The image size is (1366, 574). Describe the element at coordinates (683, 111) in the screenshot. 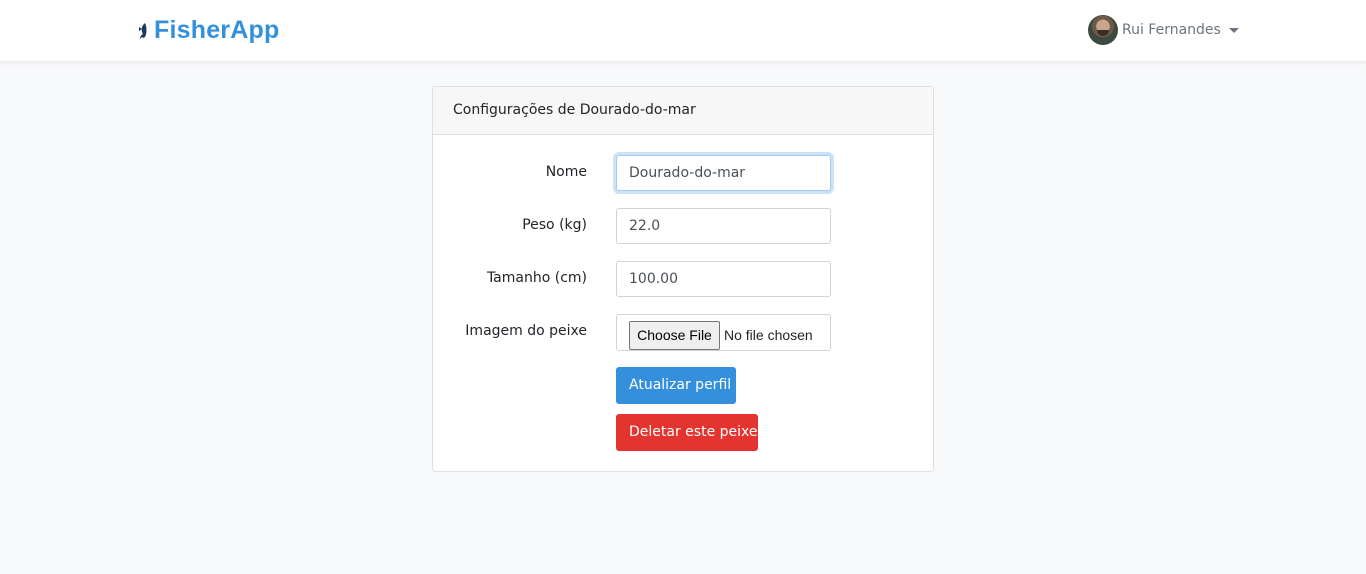

I see `card-header: Configurações de Dourado-do-mar` at that location.